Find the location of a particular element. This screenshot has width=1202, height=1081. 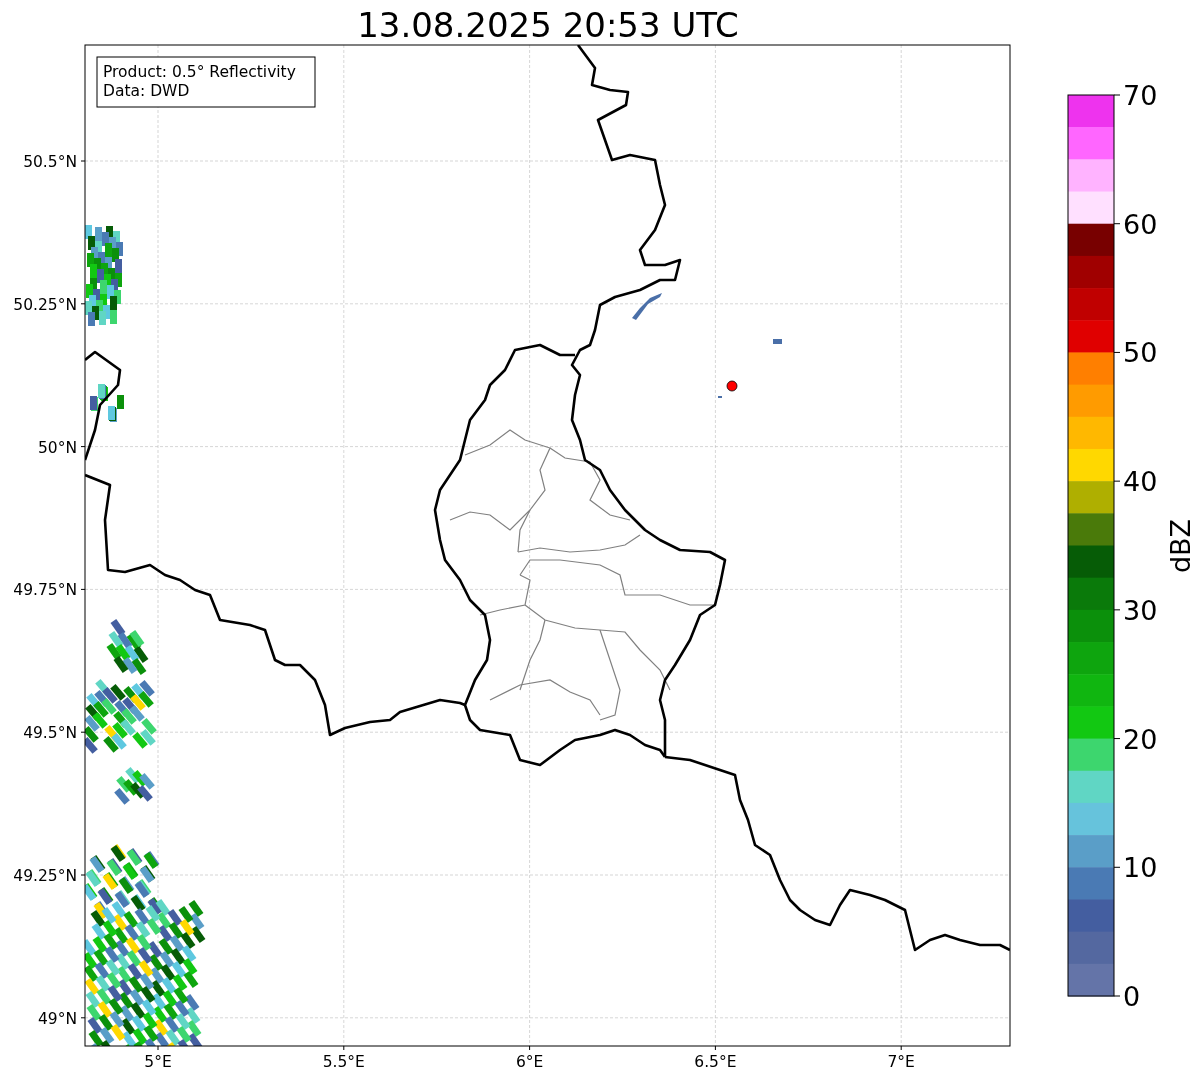

longitude-label: 6°E is located at coordinates (529, 1062).